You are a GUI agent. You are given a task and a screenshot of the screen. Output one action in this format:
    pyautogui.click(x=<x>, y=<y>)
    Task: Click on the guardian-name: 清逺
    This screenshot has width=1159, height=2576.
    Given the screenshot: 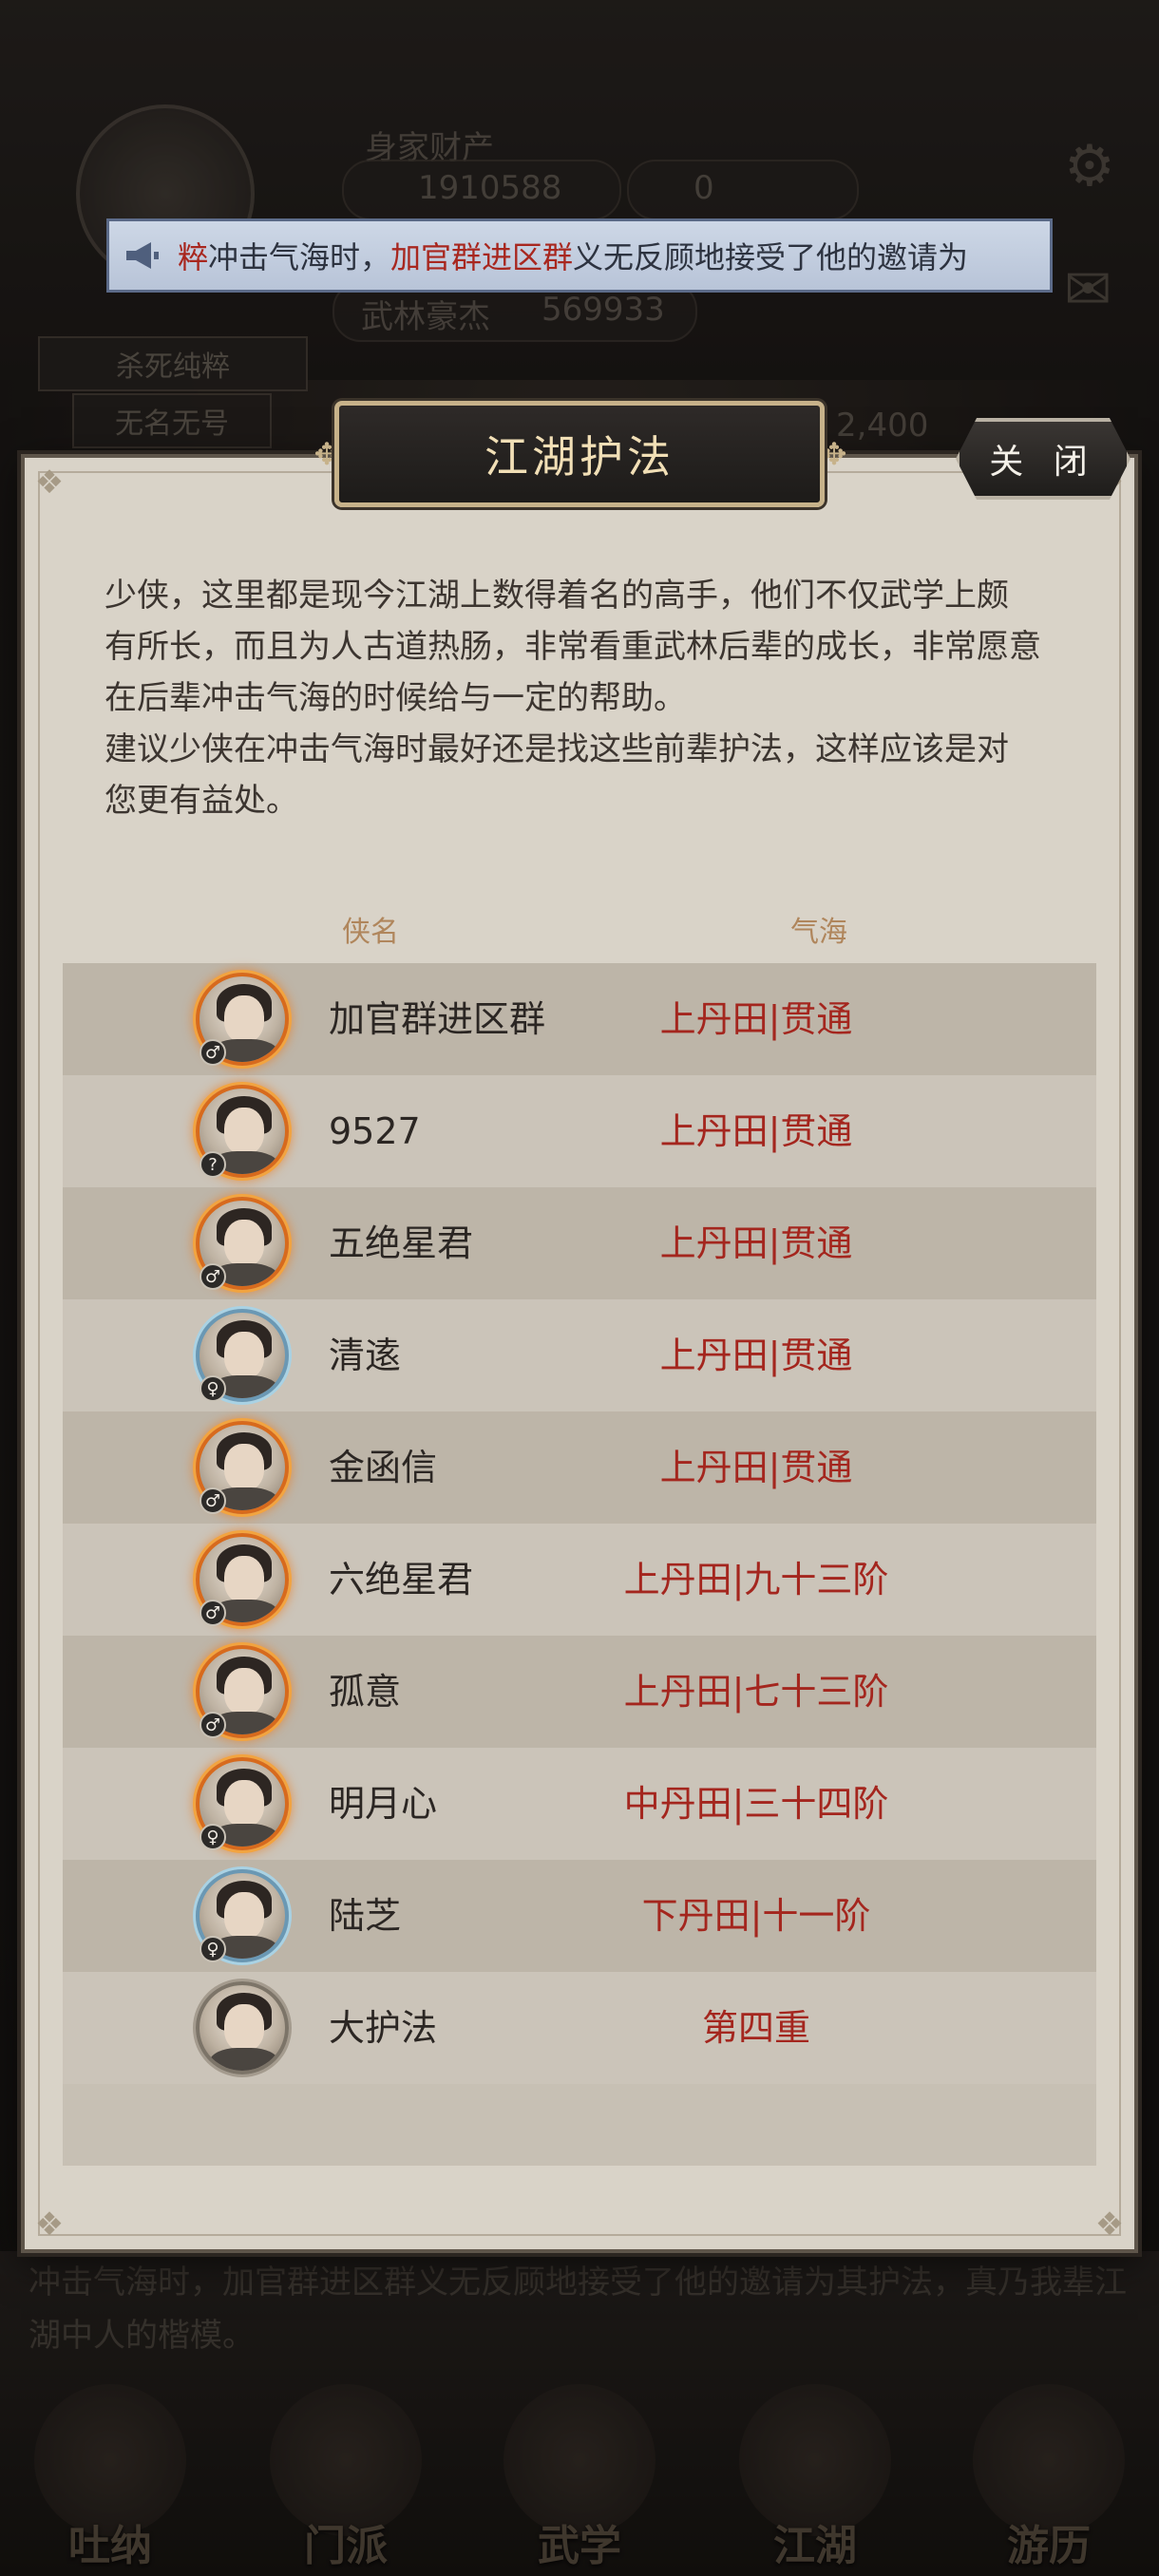 What is the action you would take?
    pyautogui.click(x=365, y=1355)
    